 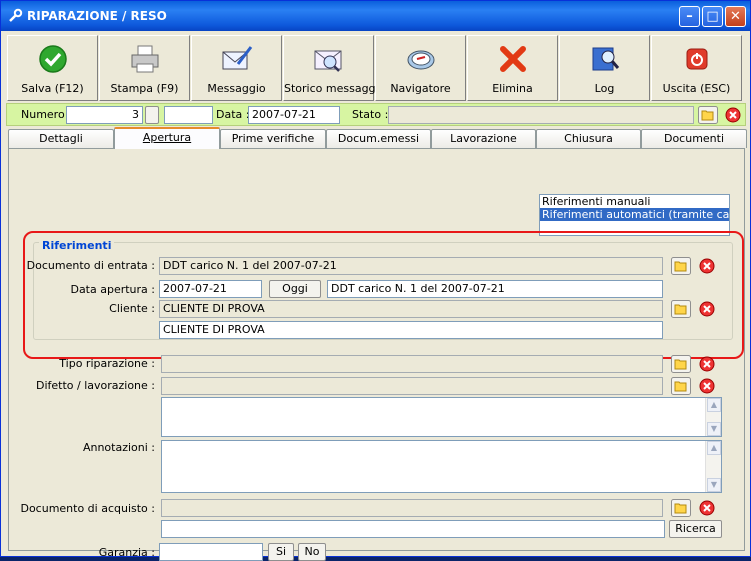 I want to click on annotazioni-textarea: ▲ ▼, so click(x=441, y=466).